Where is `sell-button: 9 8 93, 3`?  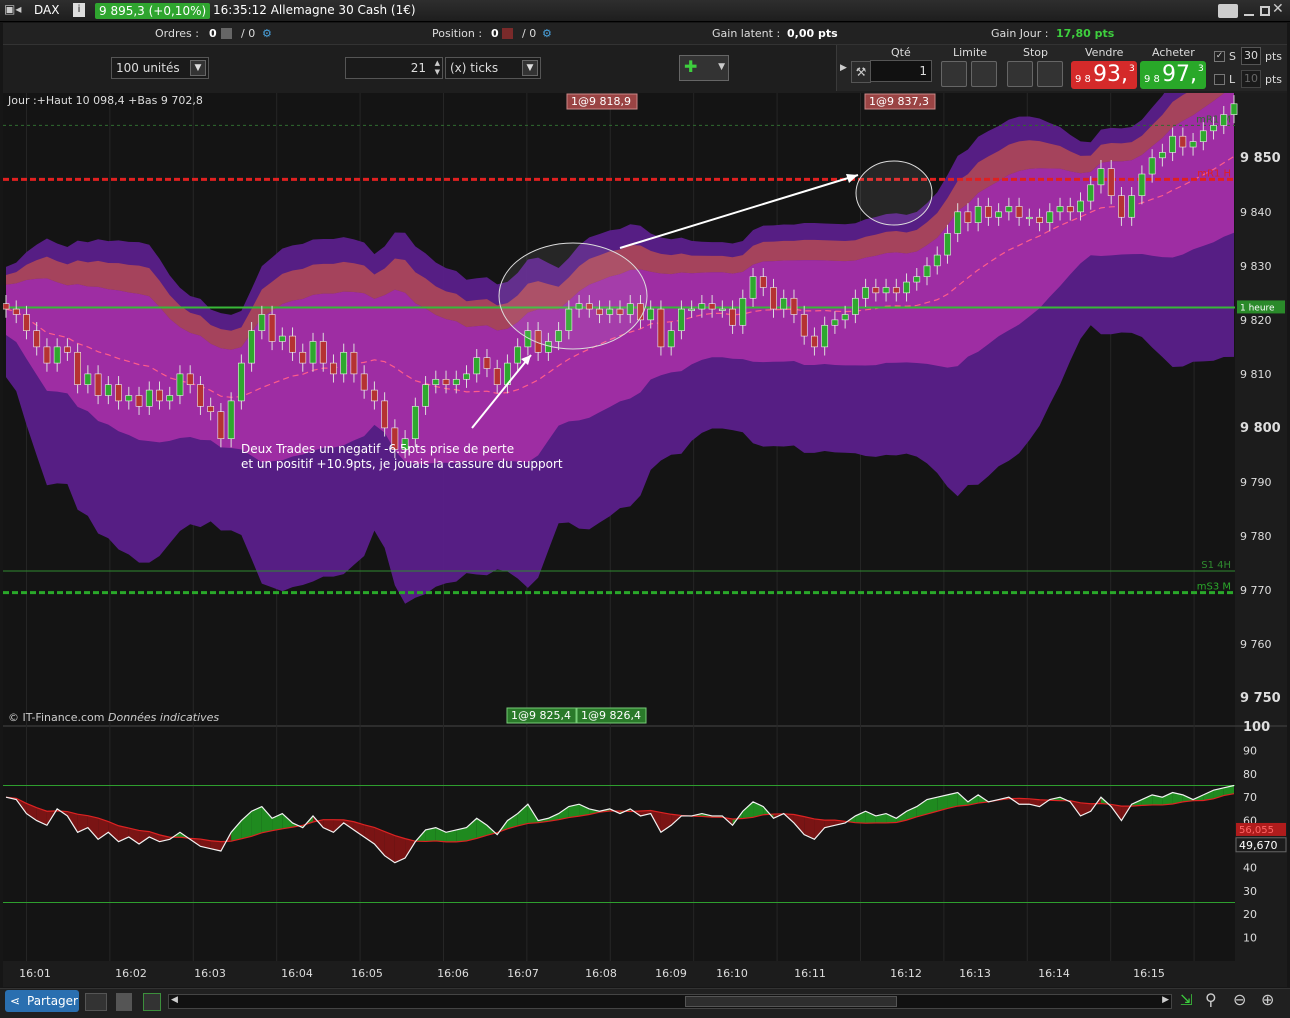
sell-button: 9 8 93, 3 is located at coordinates (1104, 75).